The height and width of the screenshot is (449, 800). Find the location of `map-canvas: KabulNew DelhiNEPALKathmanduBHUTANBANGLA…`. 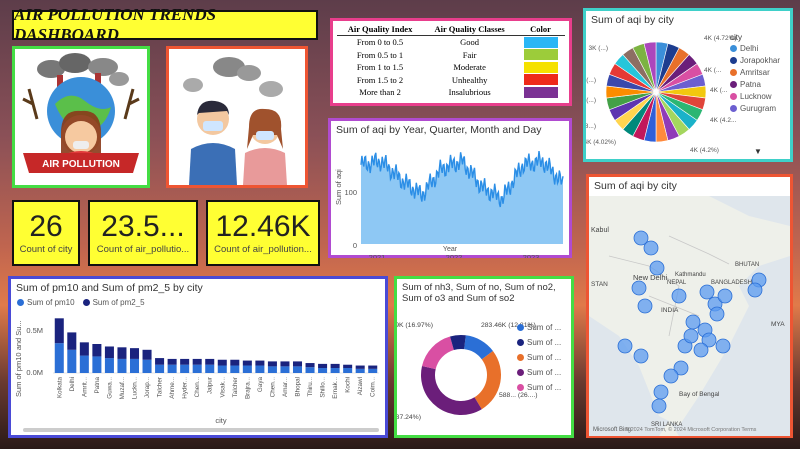

map-canvas: KabulNew DelhiNEPALKathmanduBHUTANBANGLA… is located at coordinates (689, 316).